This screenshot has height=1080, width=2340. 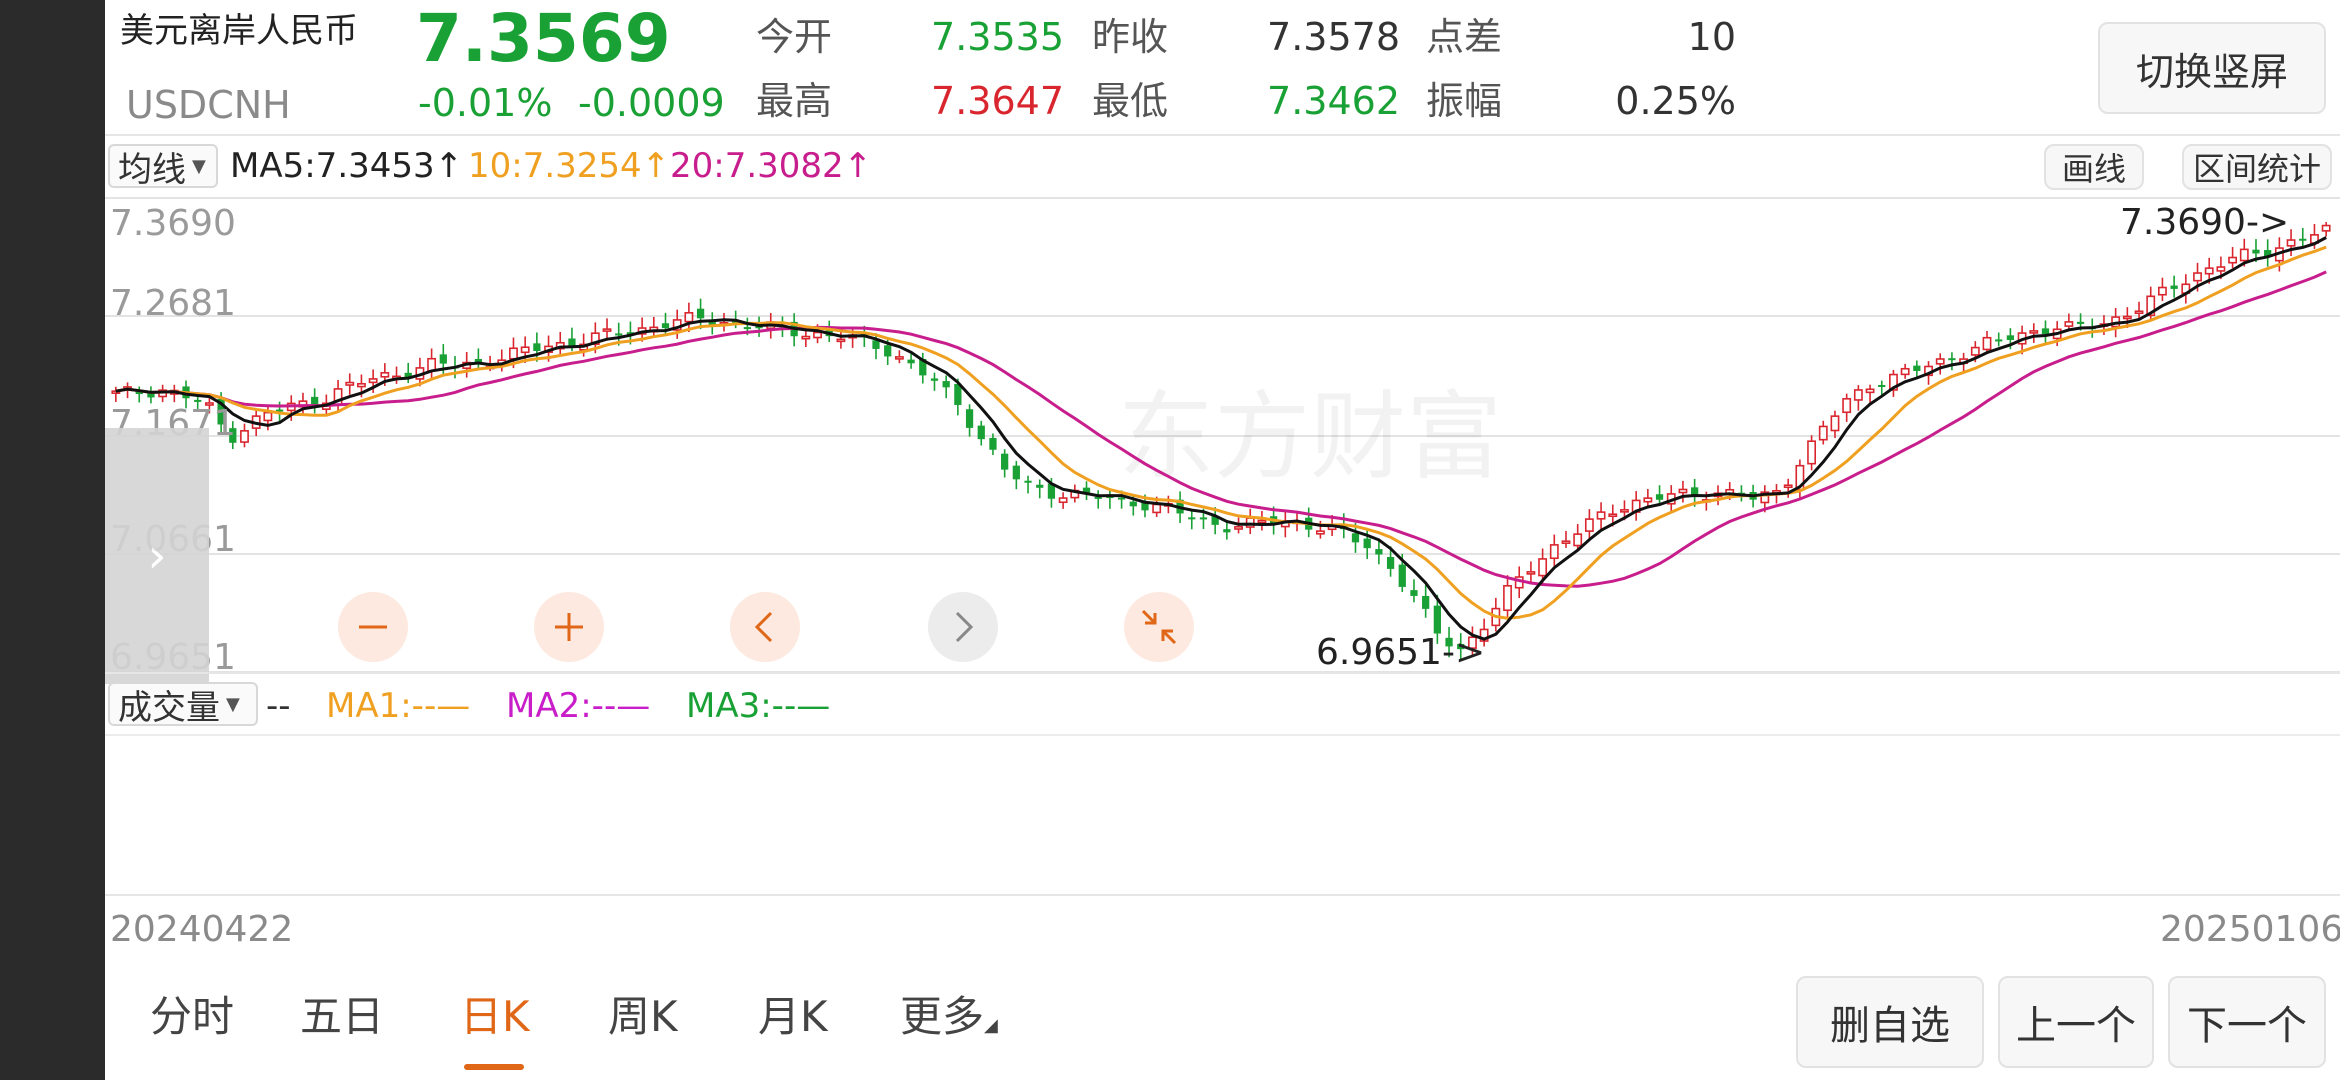 I want to click on previous-instrument-button: 上一个, so click(x=2076, y=1022).